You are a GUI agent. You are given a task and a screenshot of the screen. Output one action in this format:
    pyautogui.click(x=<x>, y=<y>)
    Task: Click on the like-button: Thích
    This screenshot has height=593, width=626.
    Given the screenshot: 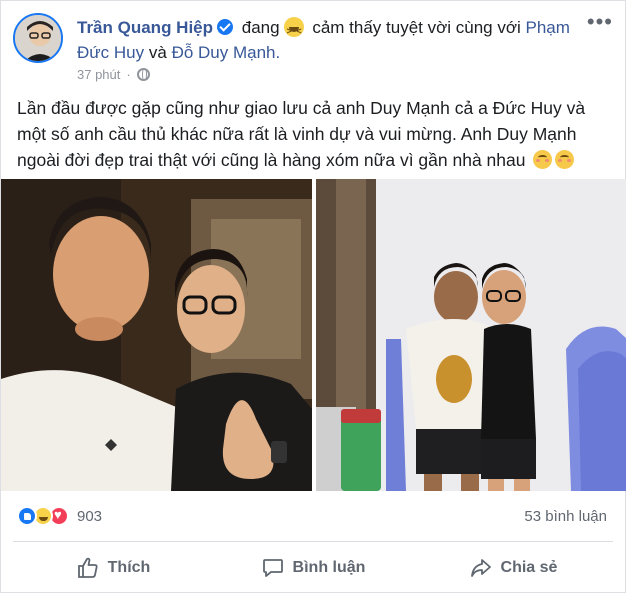 What is the action you would take?
    pyautogui.click(x=113, y=568)
    